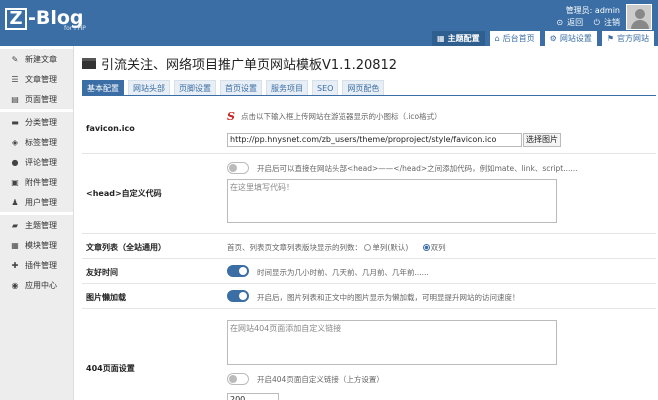 The height and width of the screenshot is (400, 658). I want to click on power-icon: ⏻, so click(596, 22).